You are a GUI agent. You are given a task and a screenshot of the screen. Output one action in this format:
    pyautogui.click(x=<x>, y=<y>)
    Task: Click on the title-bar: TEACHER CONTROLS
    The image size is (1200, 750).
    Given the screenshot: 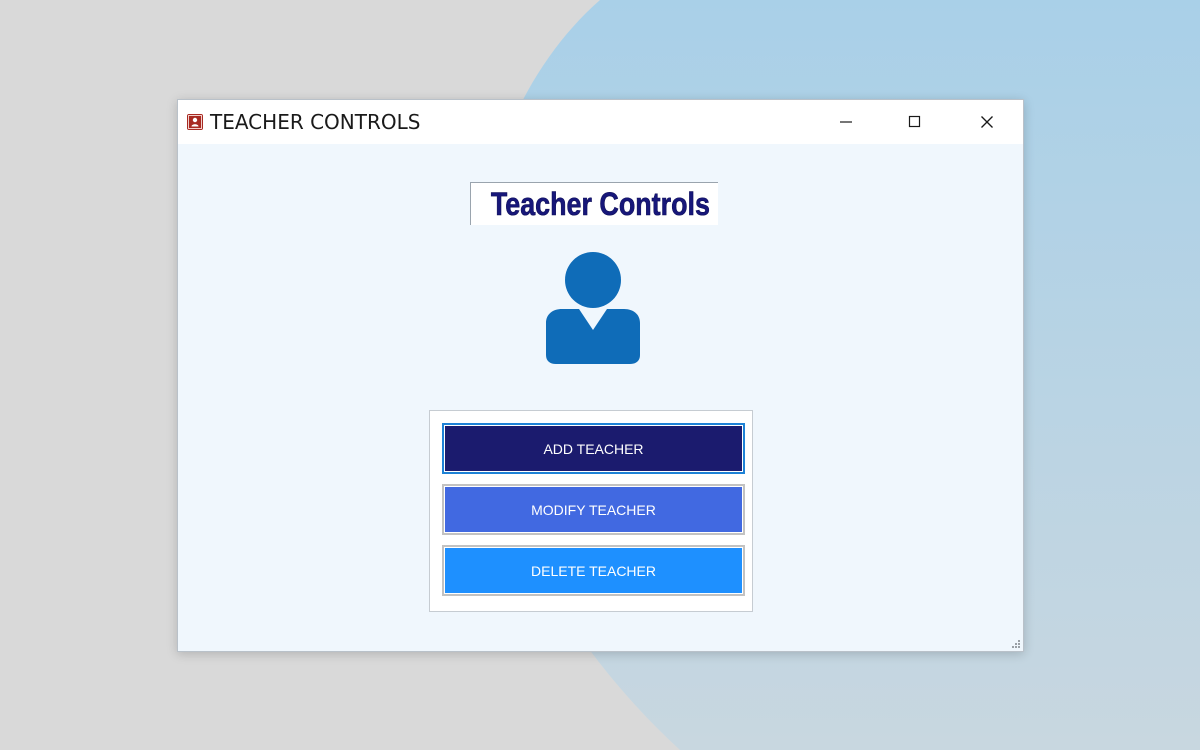 What is the action you would take?
    pyautogui.click(x=600, y=122)
    